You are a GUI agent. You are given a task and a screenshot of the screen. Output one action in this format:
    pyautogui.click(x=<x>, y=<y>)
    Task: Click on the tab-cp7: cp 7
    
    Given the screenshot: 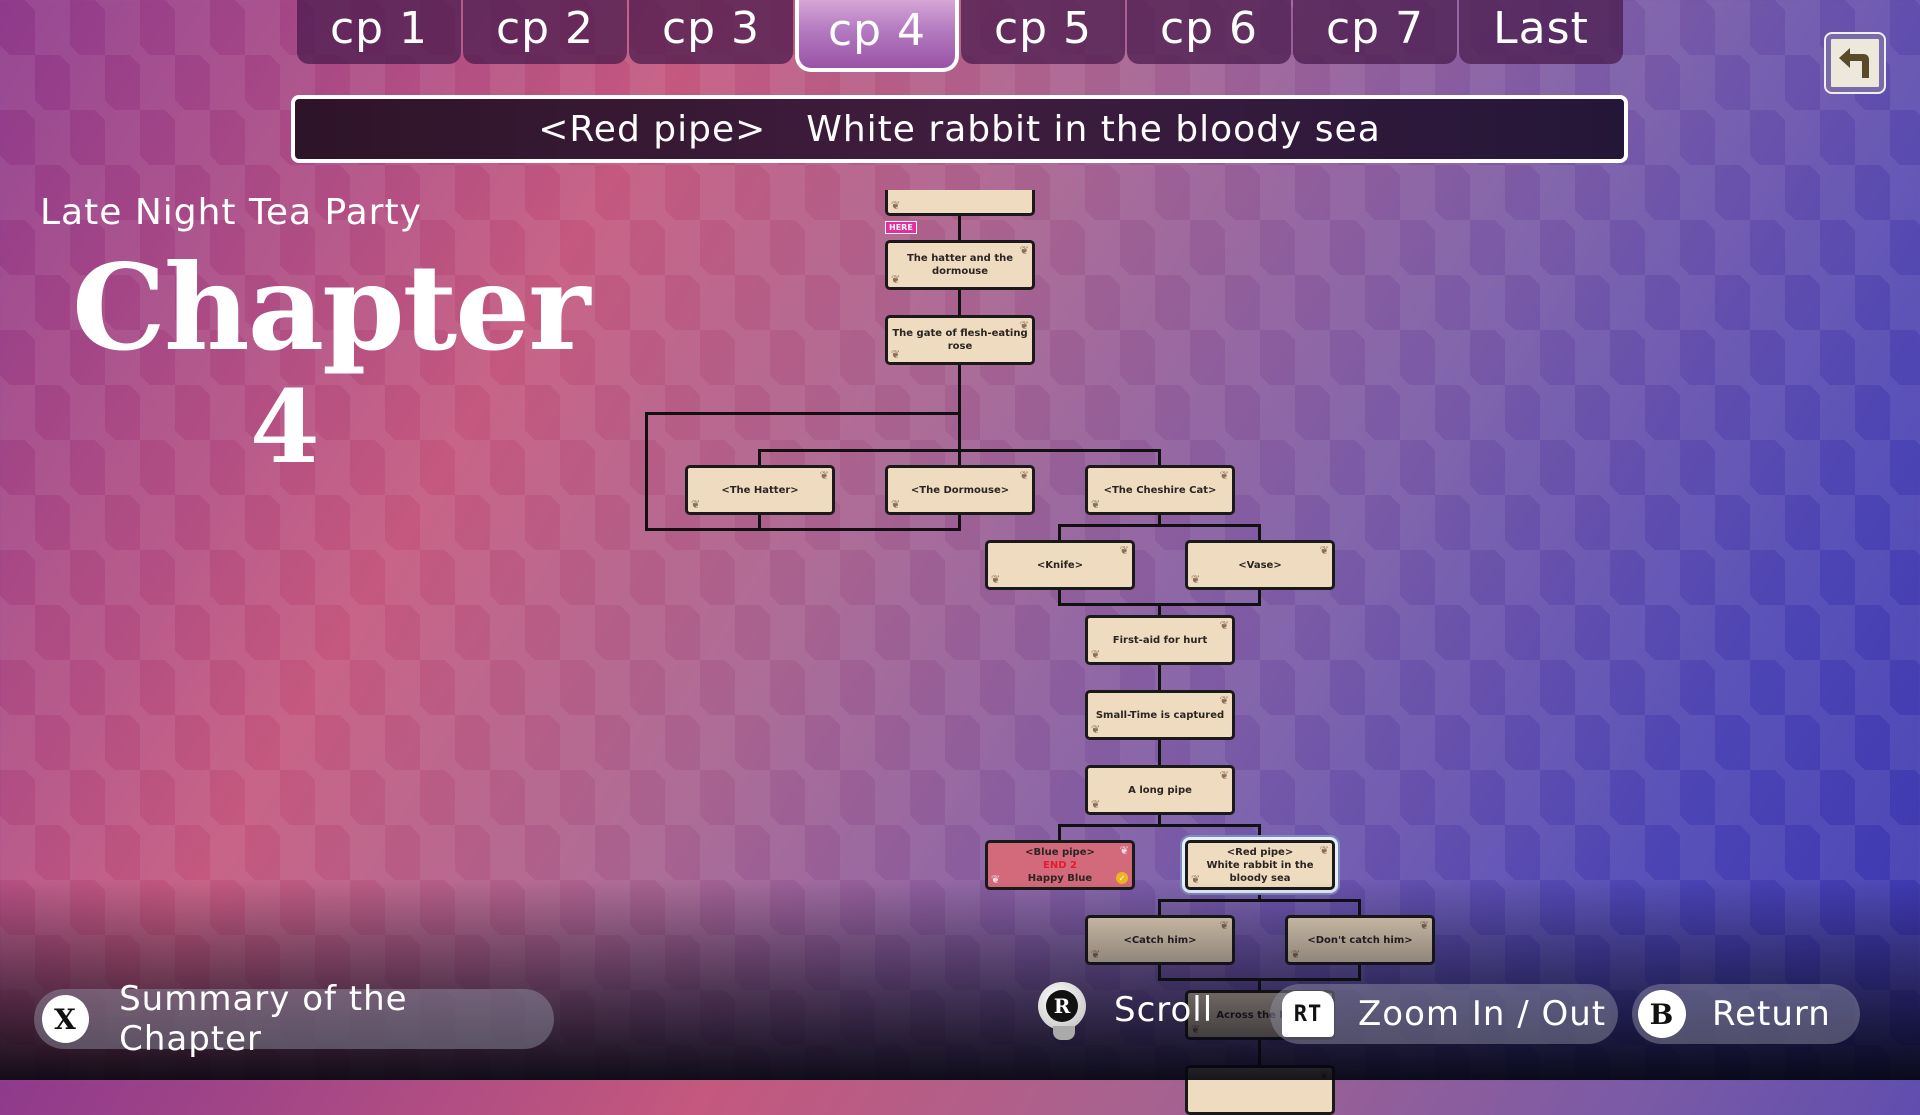 What is the action you would take?
    pyautogui.click(x=1375, y=32)
    